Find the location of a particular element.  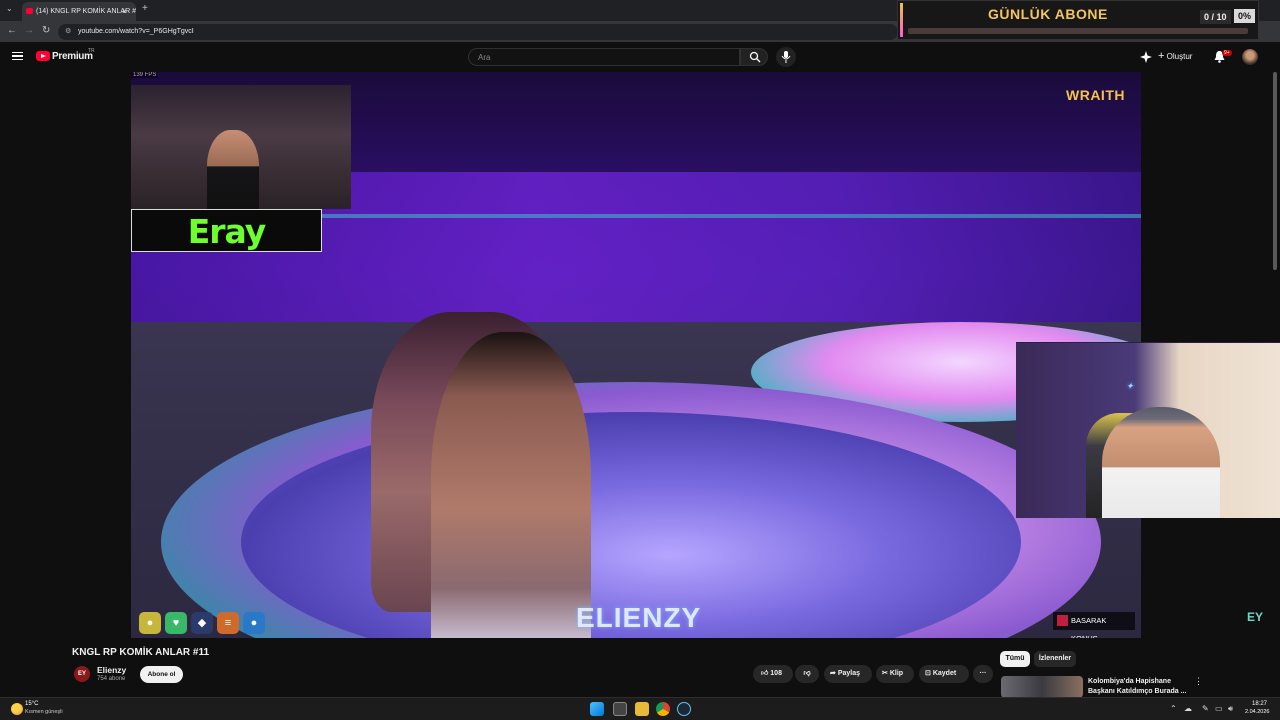

start-icon is located at coordinates (597, 709).